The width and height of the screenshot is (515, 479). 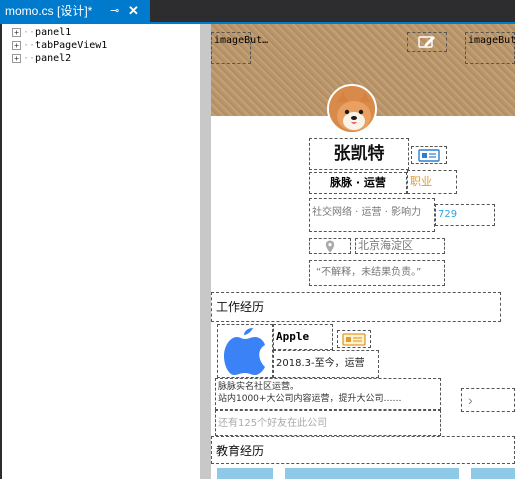 I want to click on profile-motto: “不解释，未结果负责。”, so click(x=377, y=273).